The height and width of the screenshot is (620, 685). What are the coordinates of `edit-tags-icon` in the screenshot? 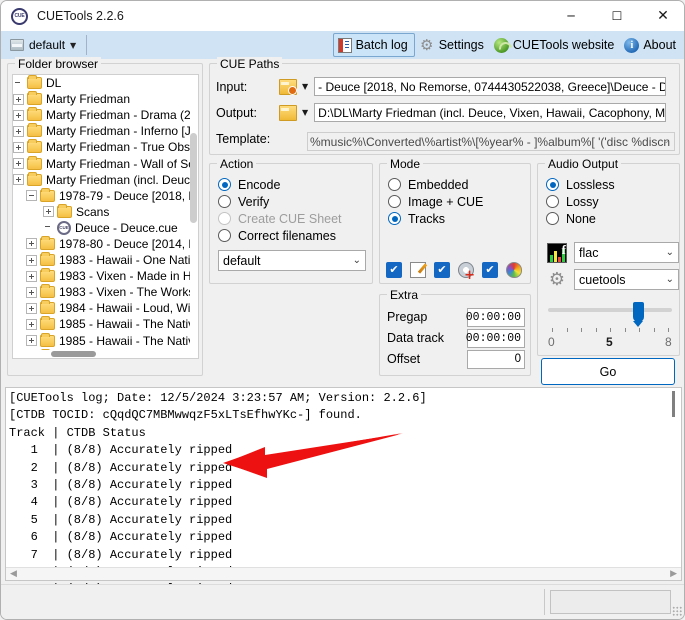 It's located at (418, 270).